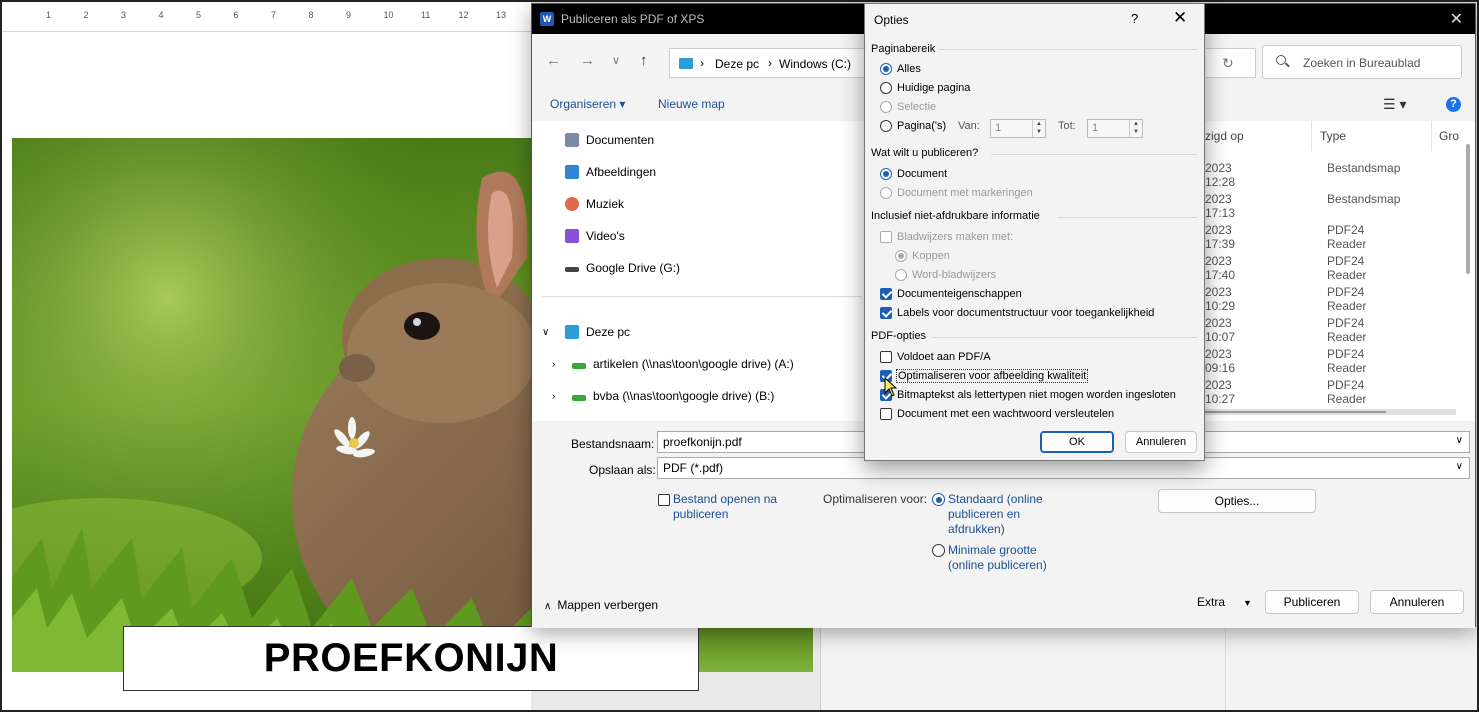 The width and height of the screenshot is (1479, 712). I want to click on open-after-publish-checkbox, so click(664, 500).